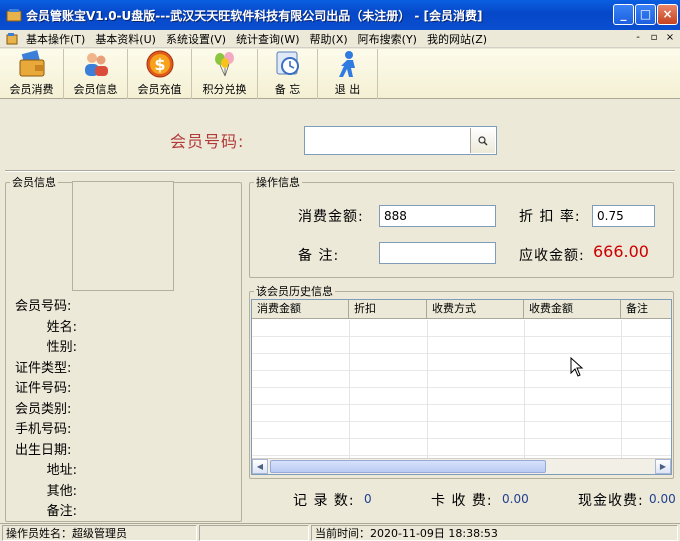 Image resolution: width=680 pixels, height=541 pixels. I want to click on info-mobile-label: 手机号码:, so click(43, 429).